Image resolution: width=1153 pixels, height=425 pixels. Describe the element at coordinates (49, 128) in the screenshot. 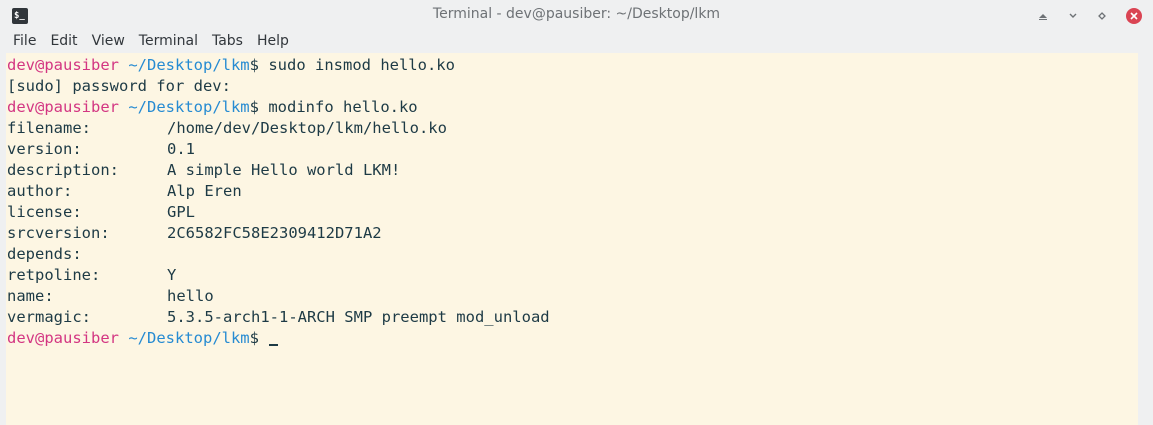

I see `output-key: filename:` at that location.